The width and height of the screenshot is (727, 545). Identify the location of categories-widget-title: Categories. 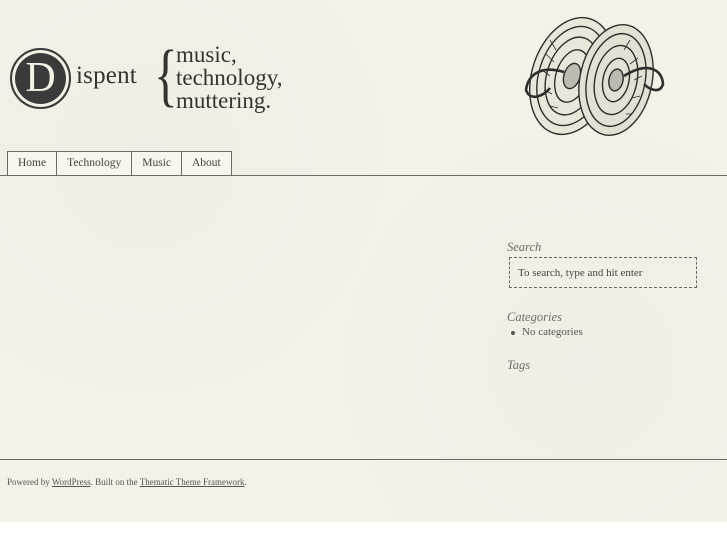
(534, 317).